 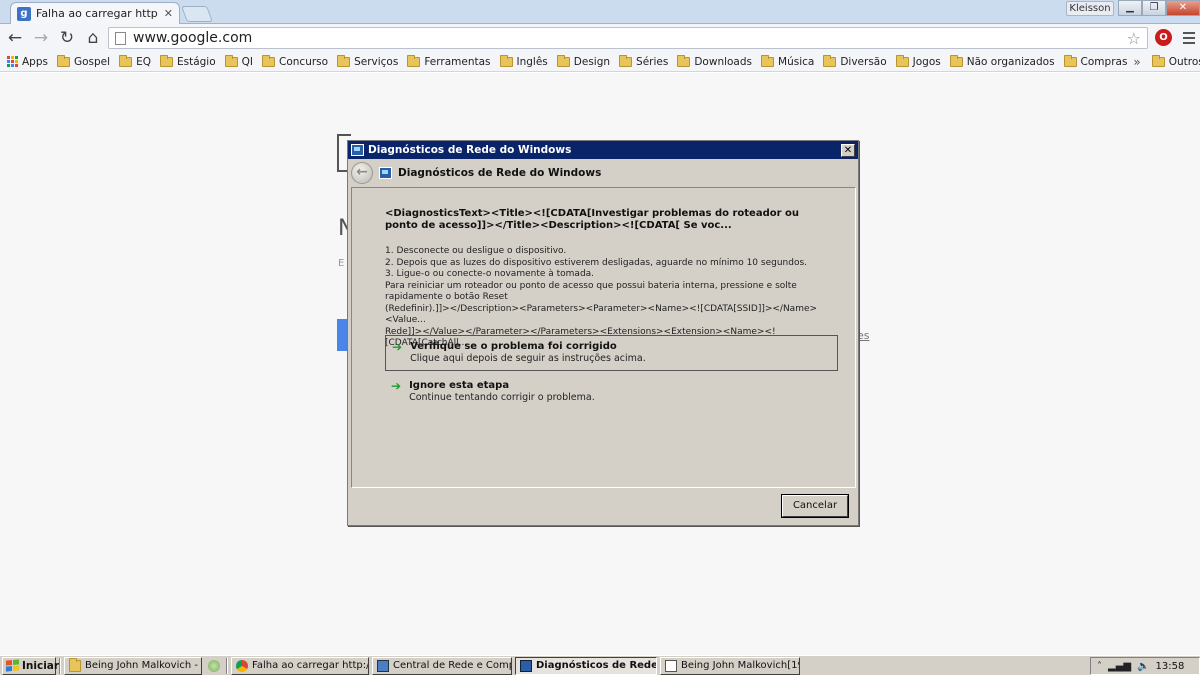 What do you see at coordinates (603, 150) in the screenshot?
I see `dialog-title-bar: Diagnósticos de Rede do Windows ✕` at bounding box center [603, 150].